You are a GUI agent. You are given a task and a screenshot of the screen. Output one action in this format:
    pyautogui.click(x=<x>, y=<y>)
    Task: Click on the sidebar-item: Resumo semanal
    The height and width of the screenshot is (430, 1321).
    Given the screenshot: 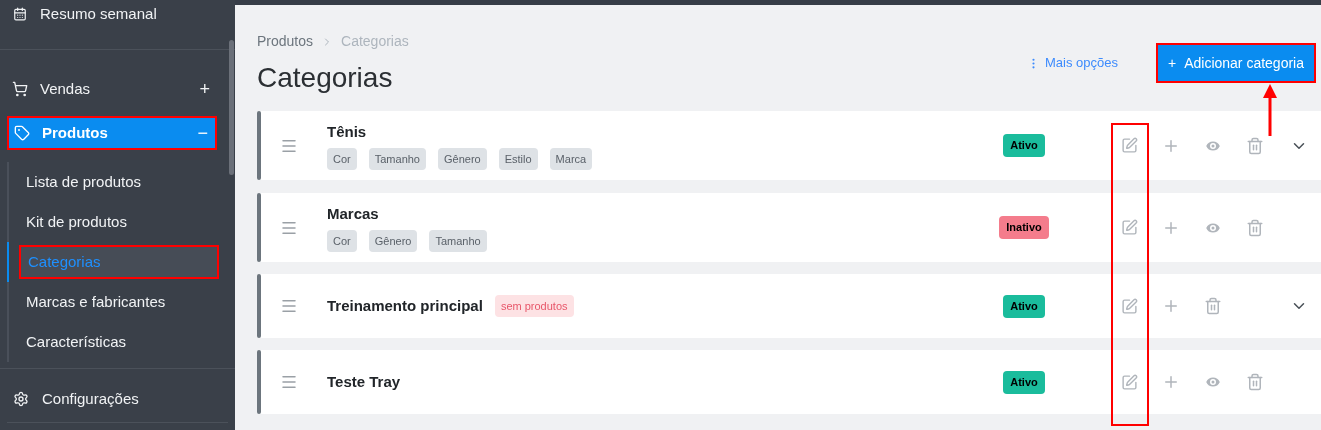 What is the action you would take?
    pyautogui.click(x=117, y=14)
    